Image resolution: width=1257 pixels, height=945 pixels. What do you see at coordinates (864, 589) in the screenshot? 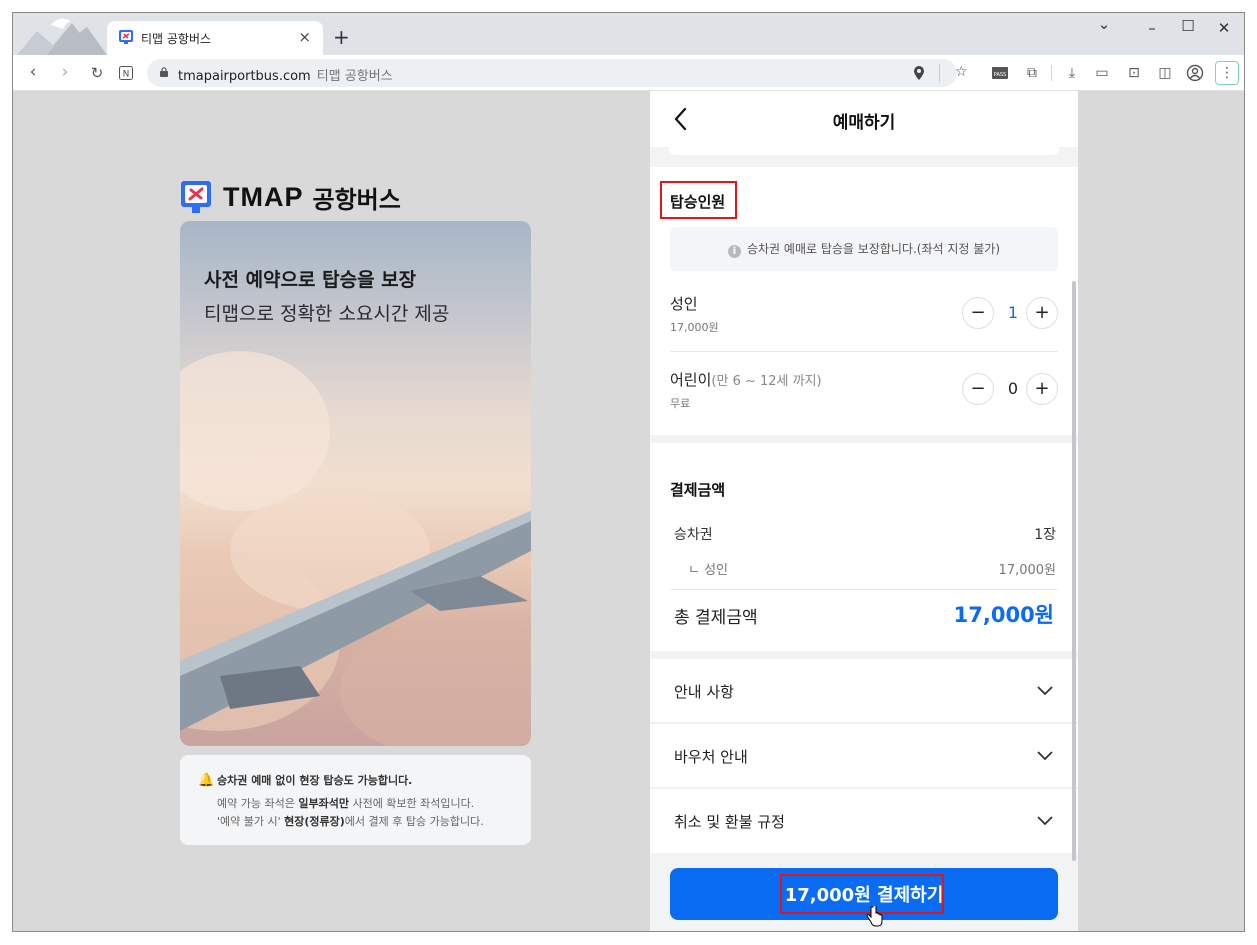
I see `payment-divider` at bounding box center [864, 589].